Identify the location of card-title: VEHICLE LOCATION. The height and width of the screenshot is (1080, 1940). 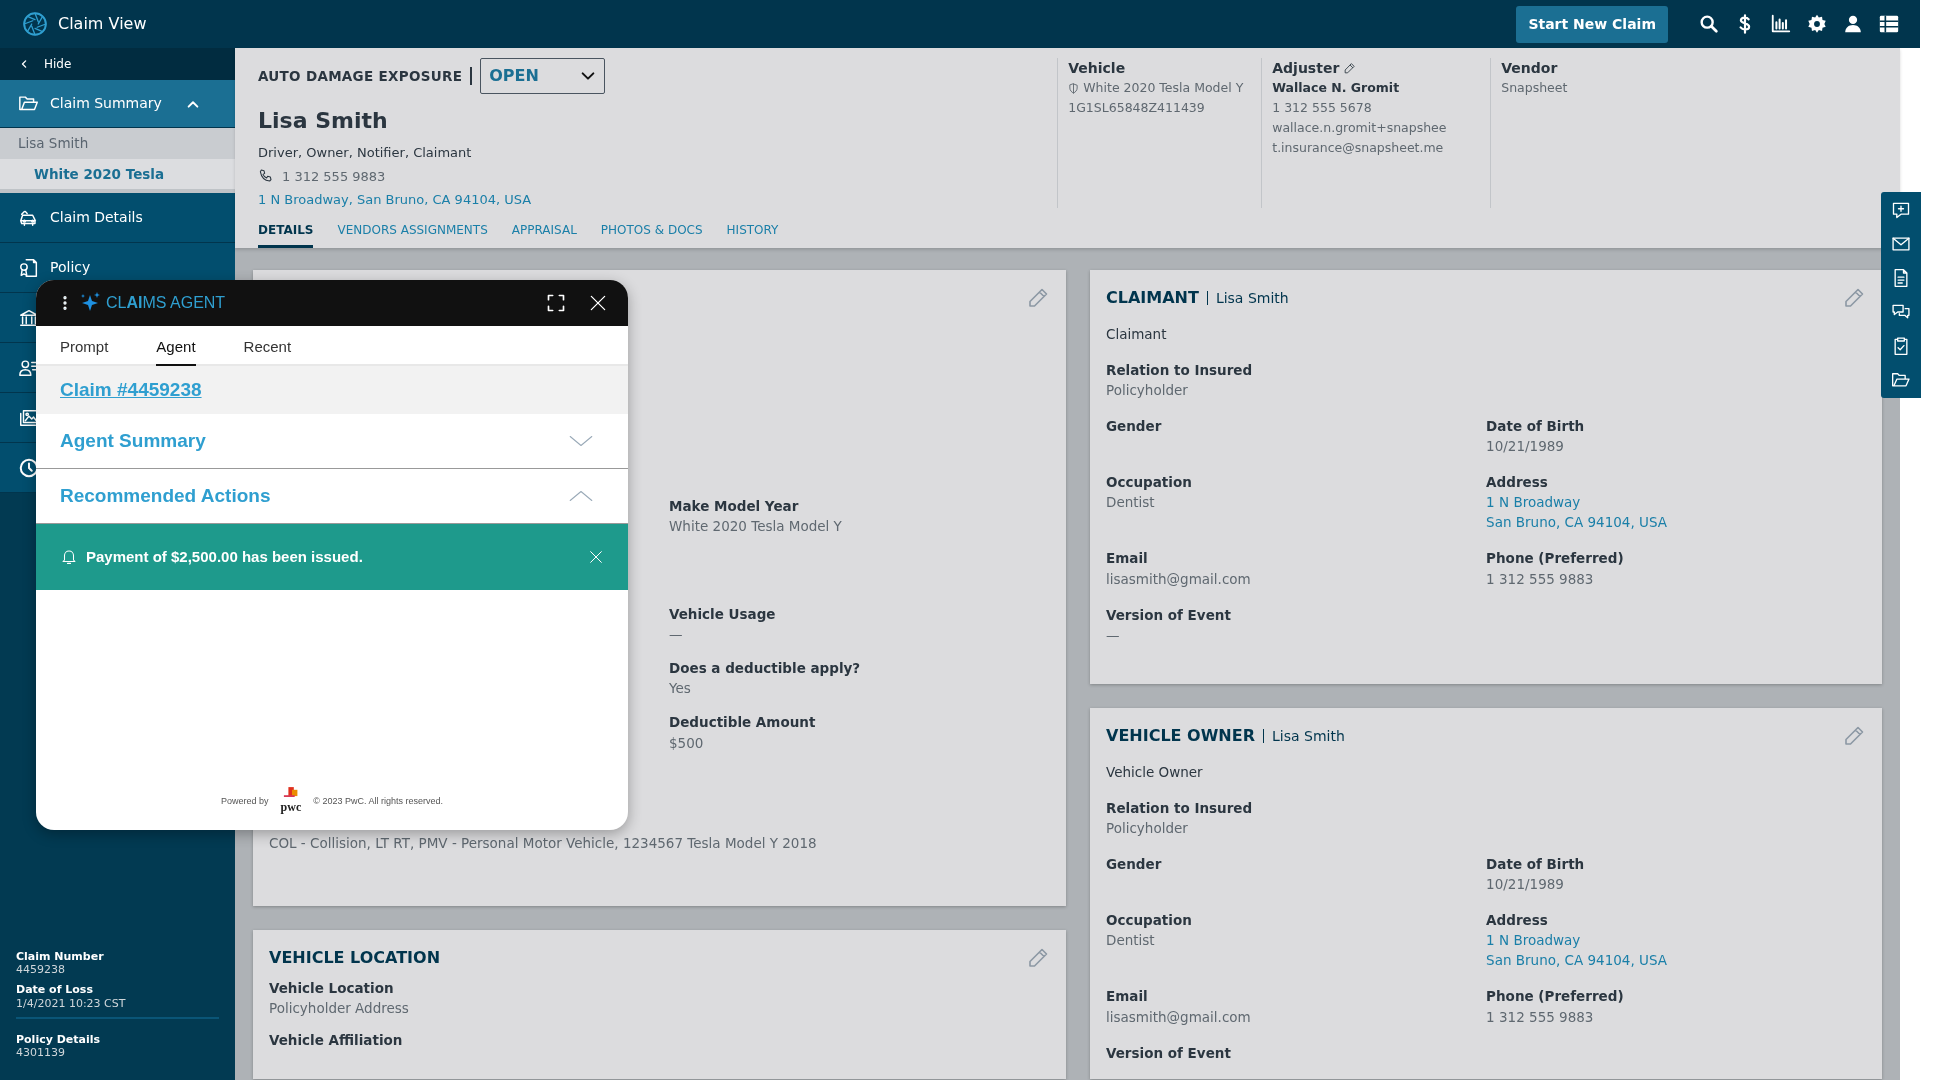
(355, 957).